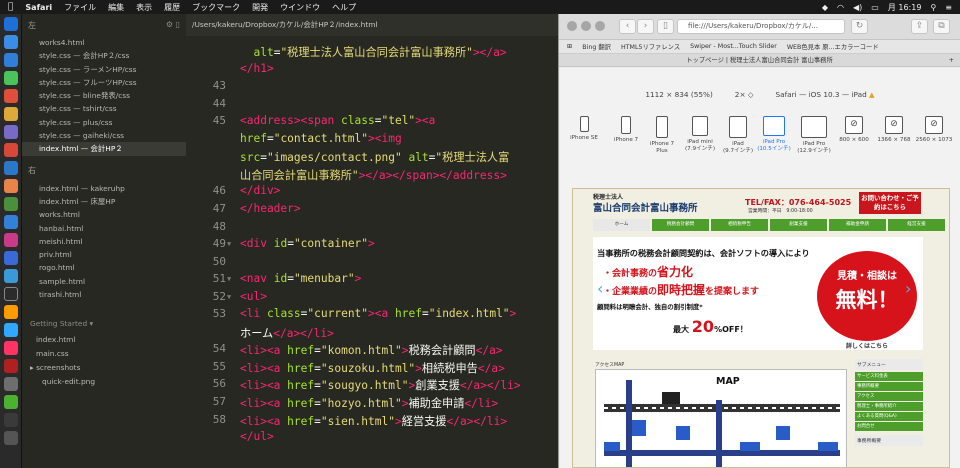 Image resolution: width=960 pixels, height=468 pixels. I want to click on code-line: <li><a href="sougyo.html">創業支援</a></li>, so click(380, 385).